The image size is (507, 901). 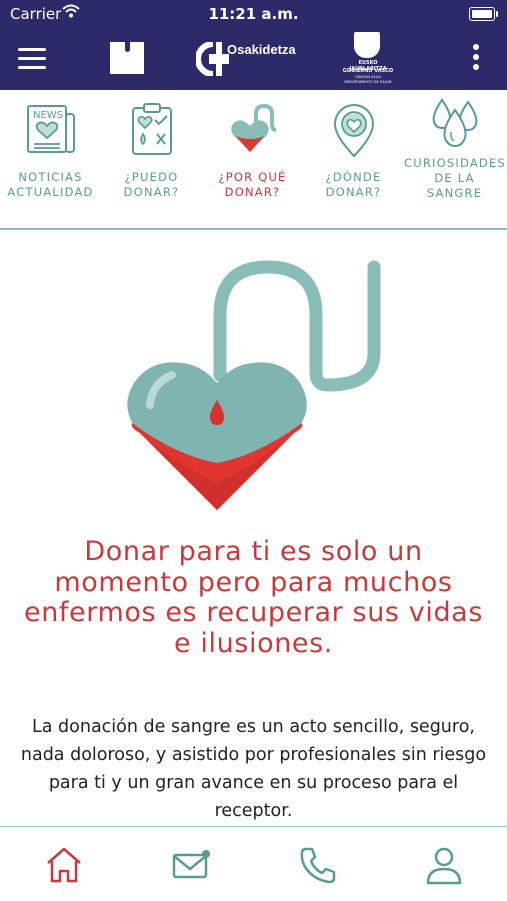 I want to click on menu-icon, so click(x=32, y=59).